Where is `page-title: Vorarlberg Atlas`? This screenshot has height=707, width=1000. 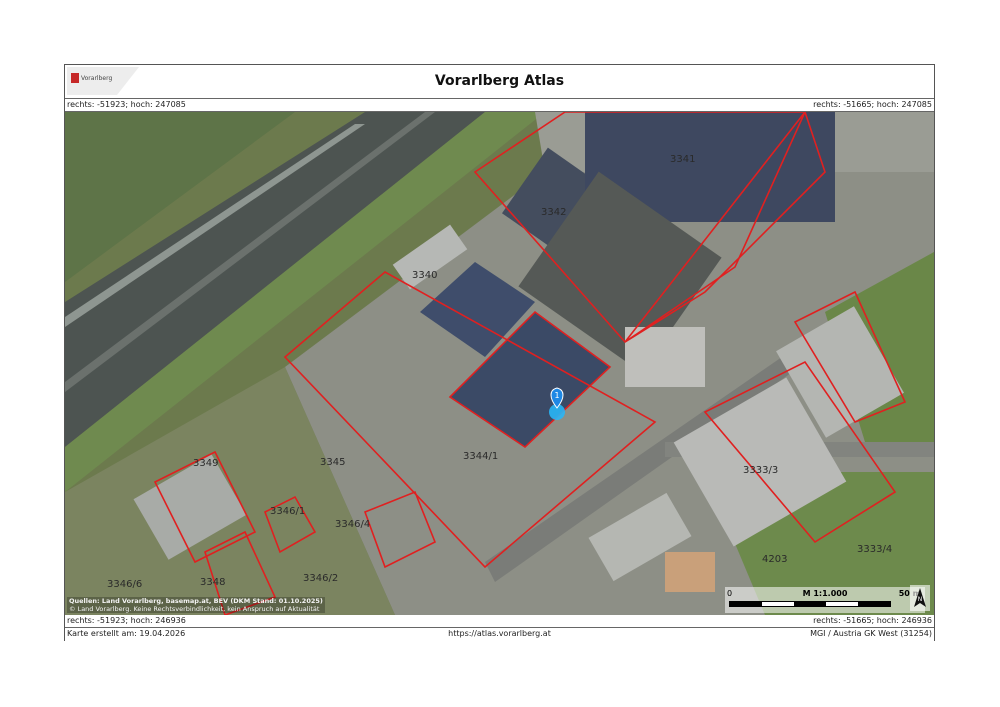 page-title: Vorarlberg Atlas is located at coordinates (499, 81).